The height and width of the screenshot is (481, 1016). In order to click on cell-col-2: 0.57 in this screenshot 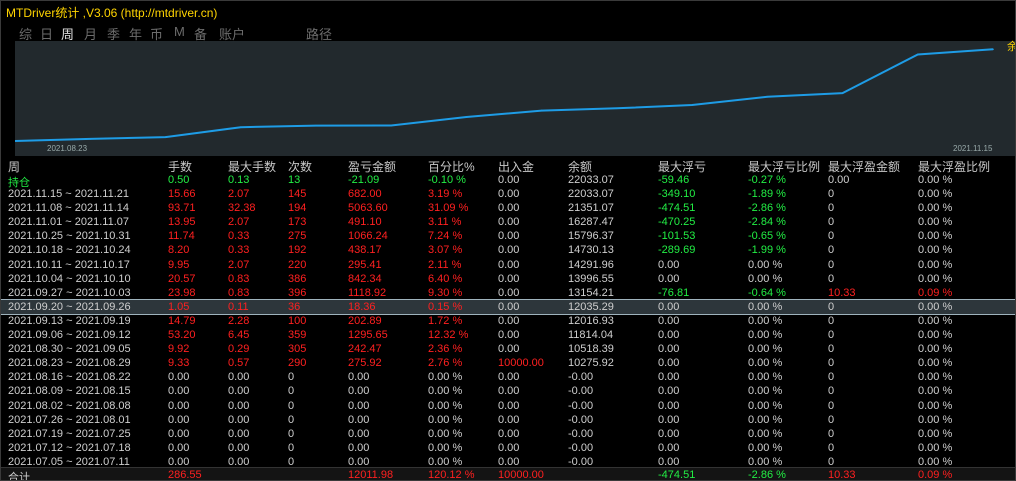, I will do `click(239, 363)`.